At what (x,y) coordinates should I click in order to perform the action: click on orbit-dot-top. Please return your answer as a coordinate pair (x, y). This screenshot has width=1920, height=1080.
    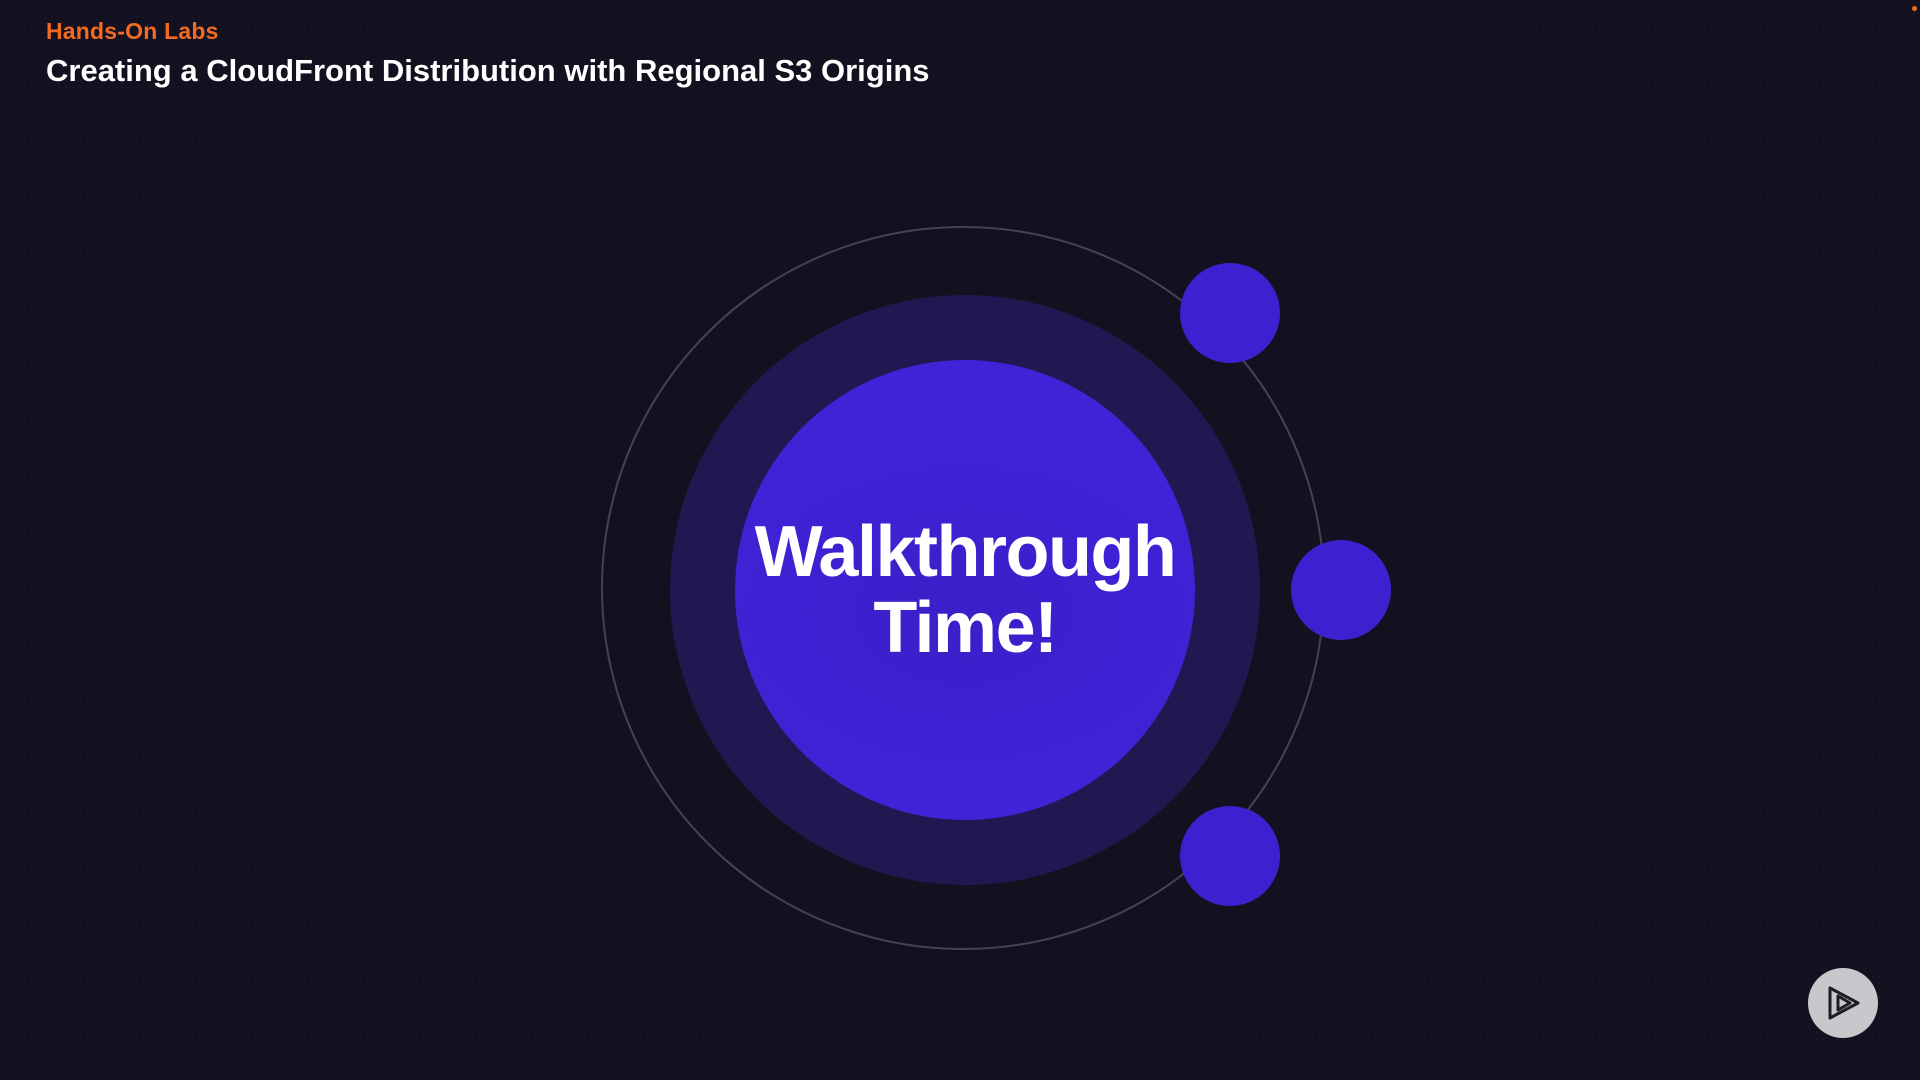
    Looking at the image, I should click on (1230, 313).